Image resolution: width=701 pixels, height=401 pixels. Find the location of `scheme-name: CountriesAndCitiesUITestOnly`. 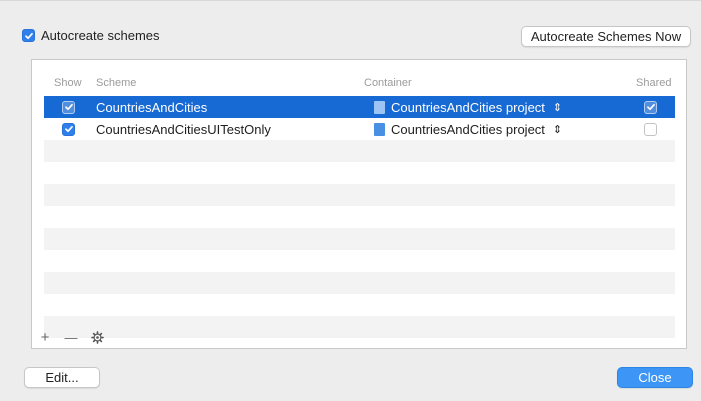

scheme-name: CountriesAndCitiesUITestOnly is located at coordinates (183, 129).